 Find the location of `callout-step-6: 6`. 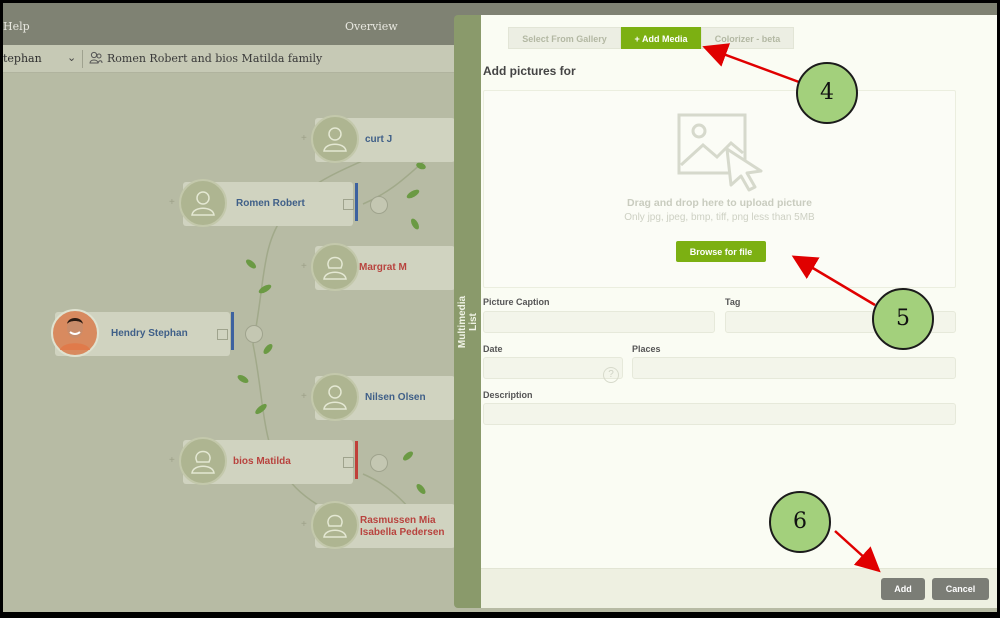

callout-step-6: 6 is located at coordinates (800, 522).